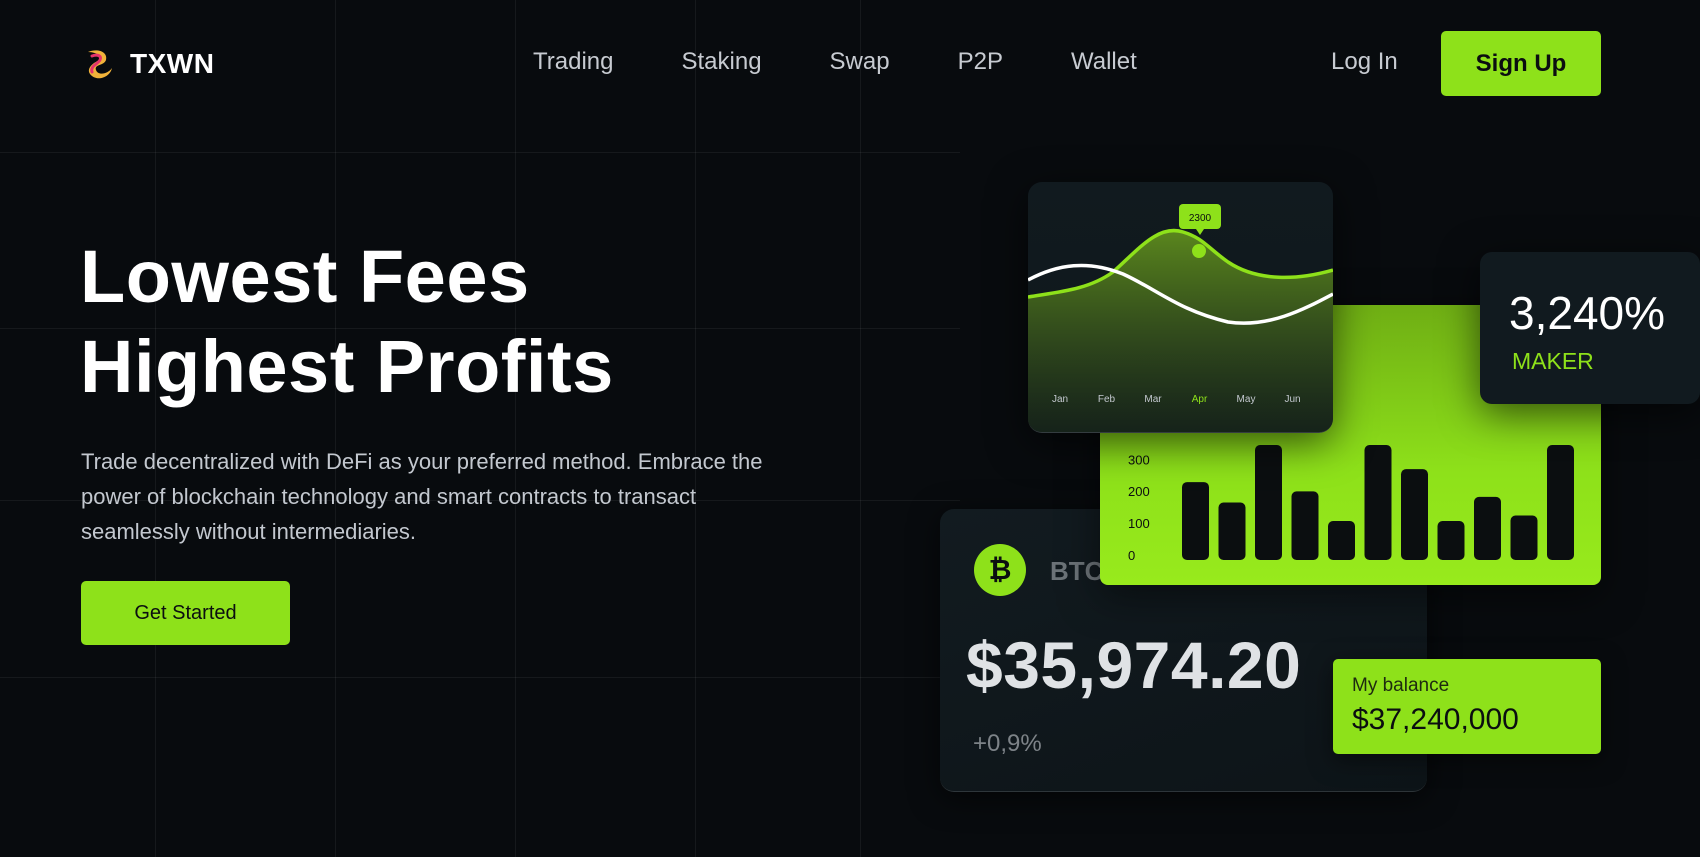 This screenshot has height=857, width=1700. Describe the element at coordinates (1139, 459) in the screenshot. I see `y-tick-label: 300` at that location.